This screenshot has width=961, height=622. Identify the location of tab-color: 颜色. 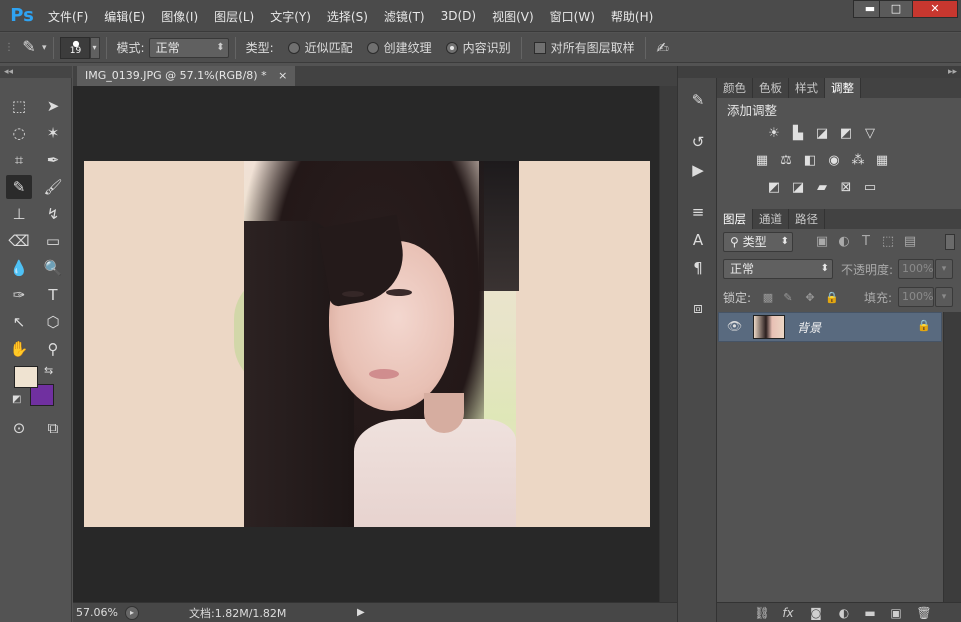
(735, 88).